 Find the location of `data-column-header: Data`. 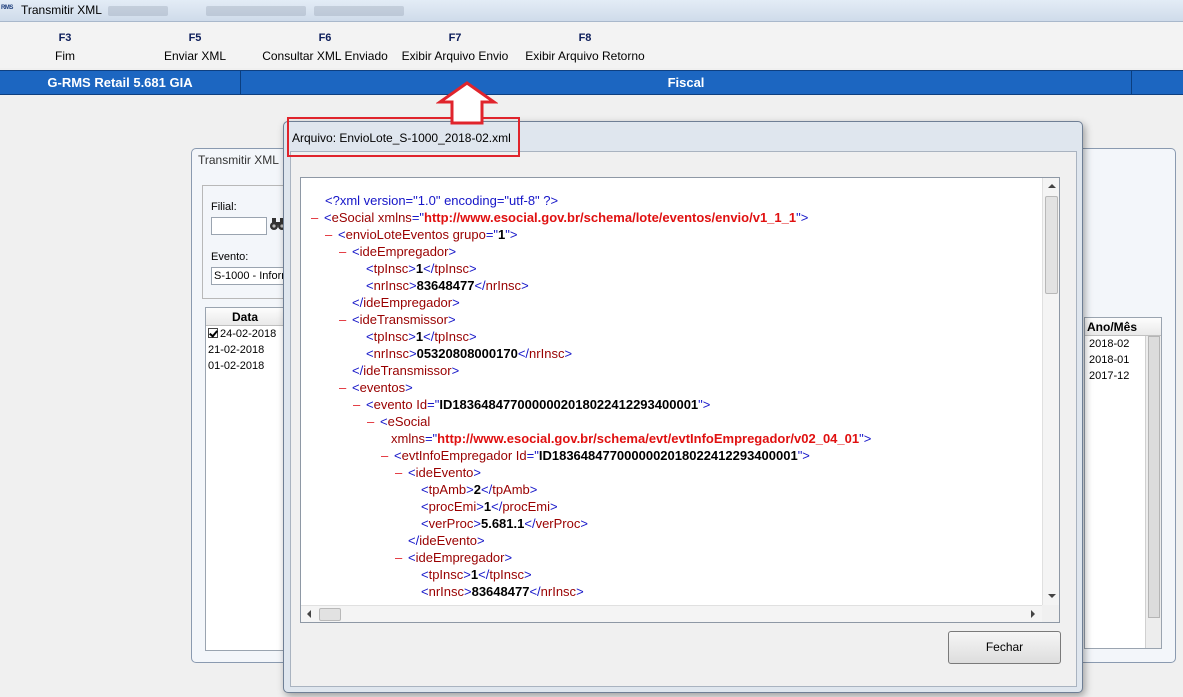

data-column-header: Data is located at coordinates (245, 317).